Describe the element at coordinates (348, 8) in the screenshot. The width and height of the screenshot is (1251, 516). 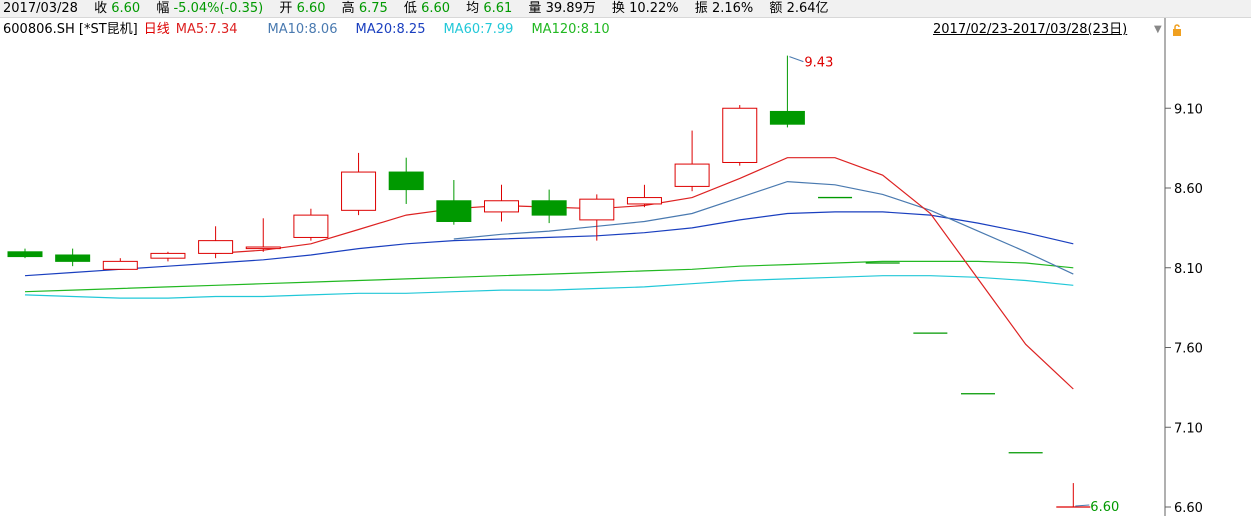
I see `high-label: 高` at that location.